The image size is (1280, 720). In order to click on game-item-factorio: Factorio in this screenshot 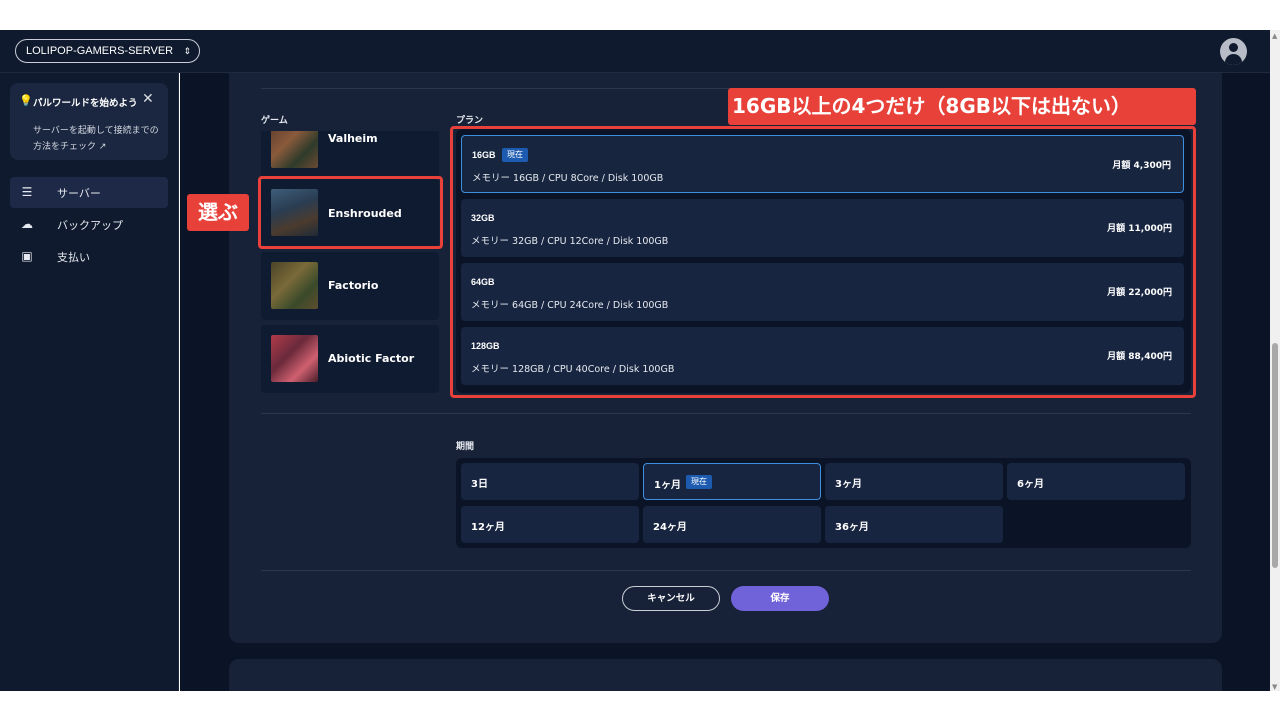, I will do `click(350, 286)`.